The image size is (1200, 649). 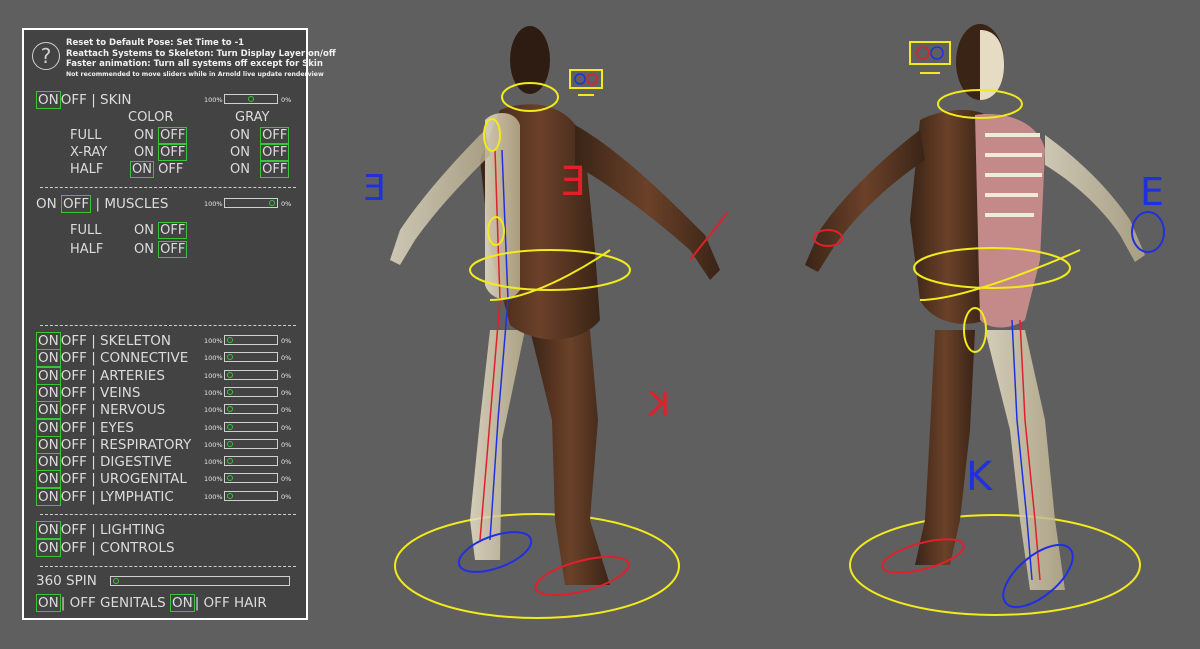 What do you see at coordinates (155, 43) in the screenshot?
I see `note-reset: Reset to Default Pose: Set Time to -1` at bounding box center [155, 43].